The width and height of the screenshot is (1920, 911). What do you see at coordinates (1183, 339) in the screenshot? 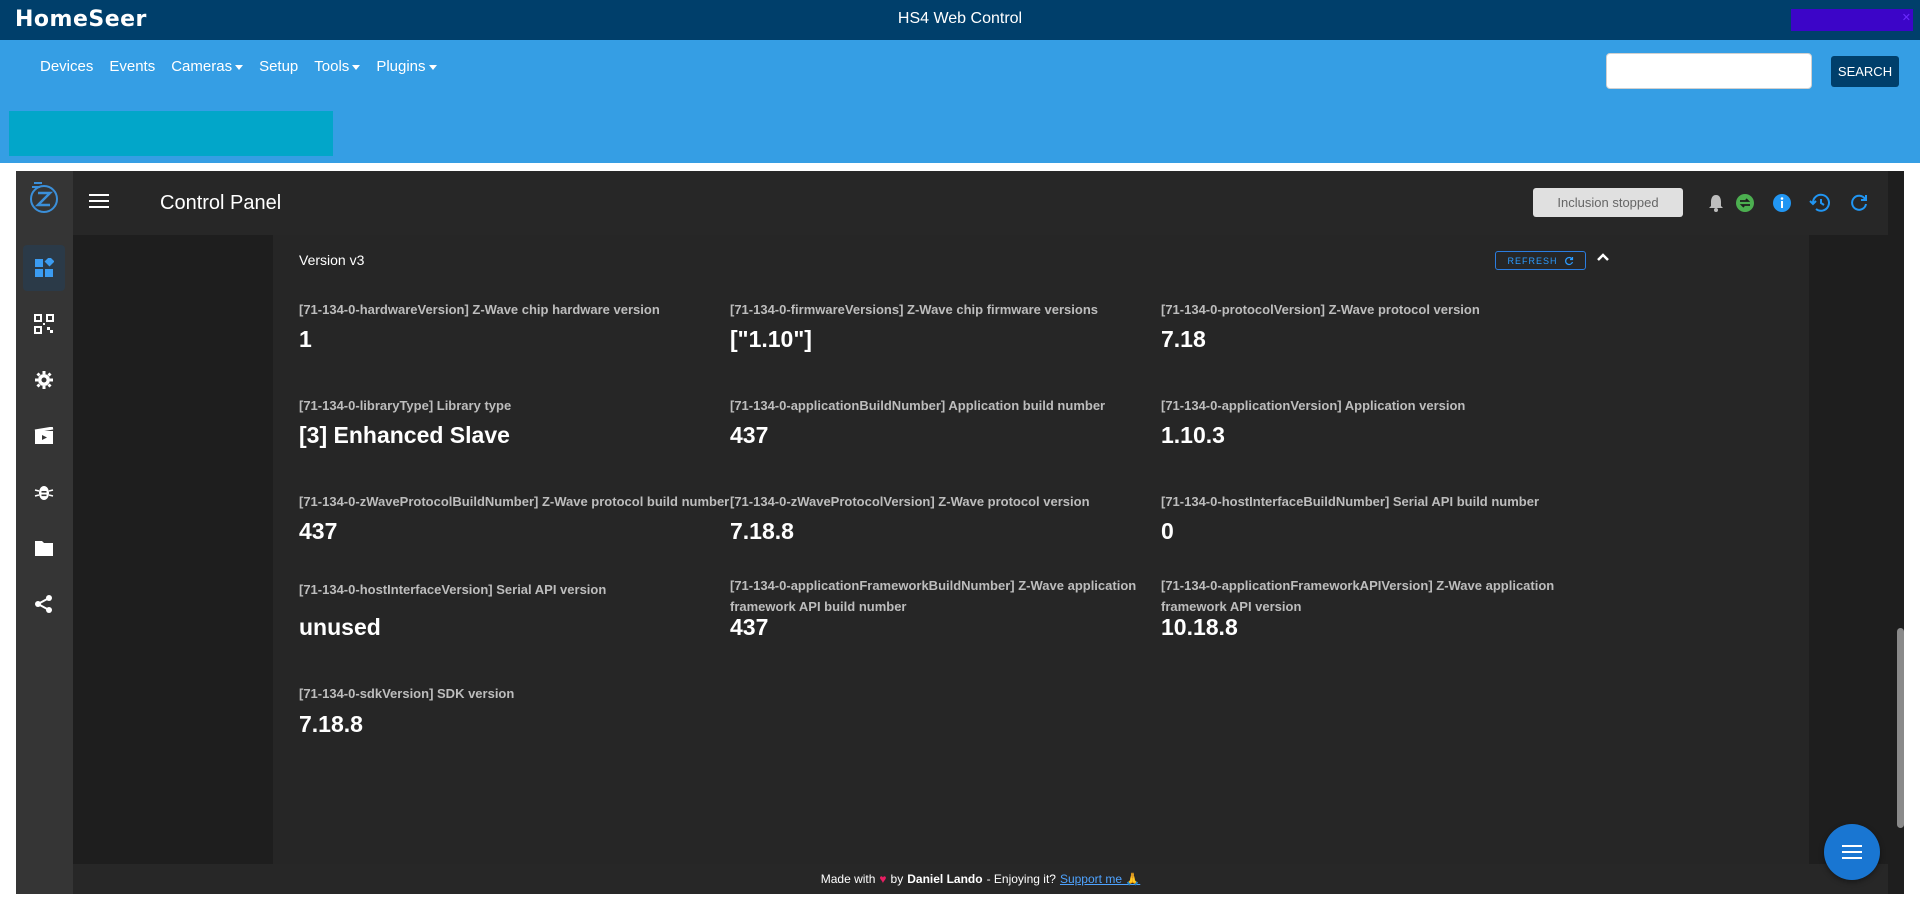
I see `field-value: 7.18` at bounding box center [1183, 339].